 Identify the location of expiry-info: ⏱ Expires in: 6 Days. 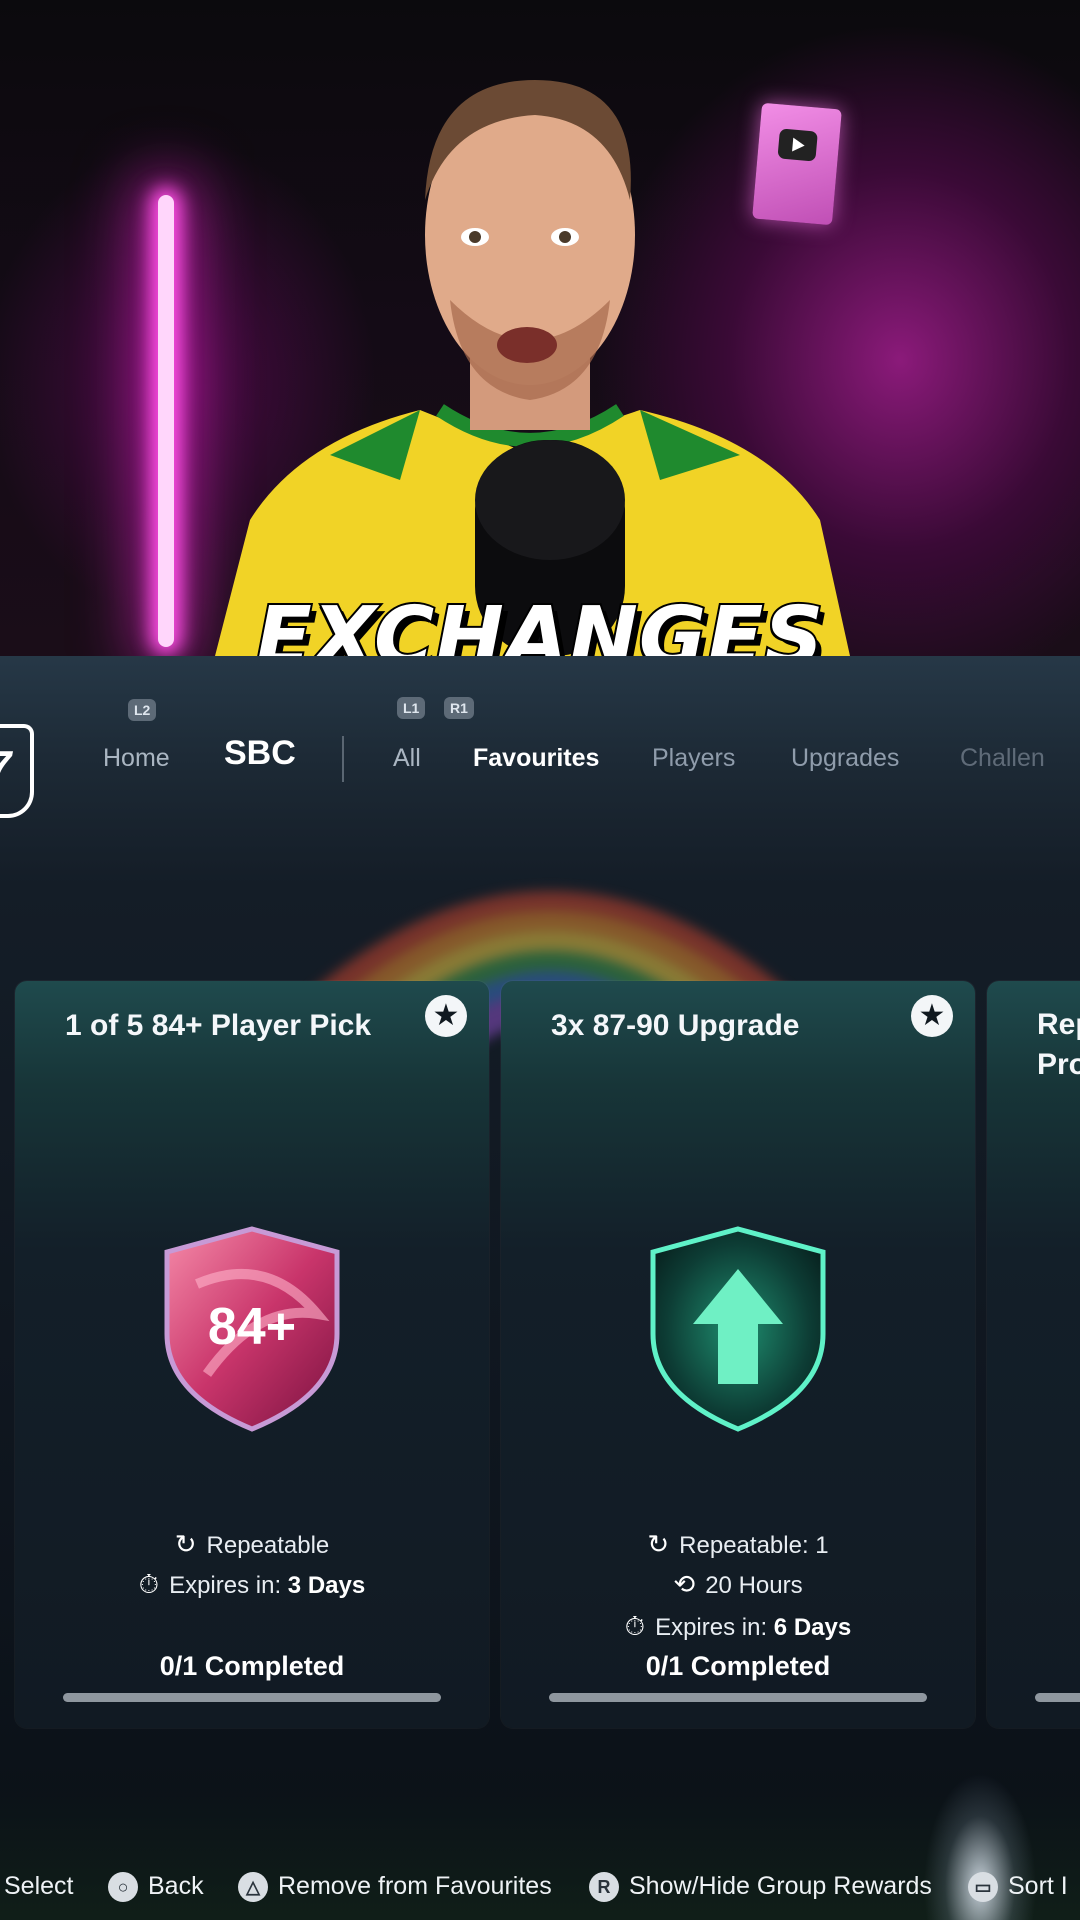
(738, 1626).